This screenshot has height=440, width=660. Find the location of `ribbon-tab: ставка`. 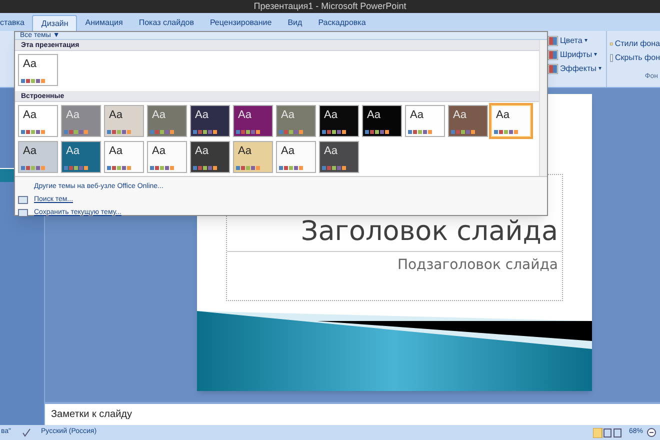

ribbon-tab: ставка is located at coordinates (16, 23).